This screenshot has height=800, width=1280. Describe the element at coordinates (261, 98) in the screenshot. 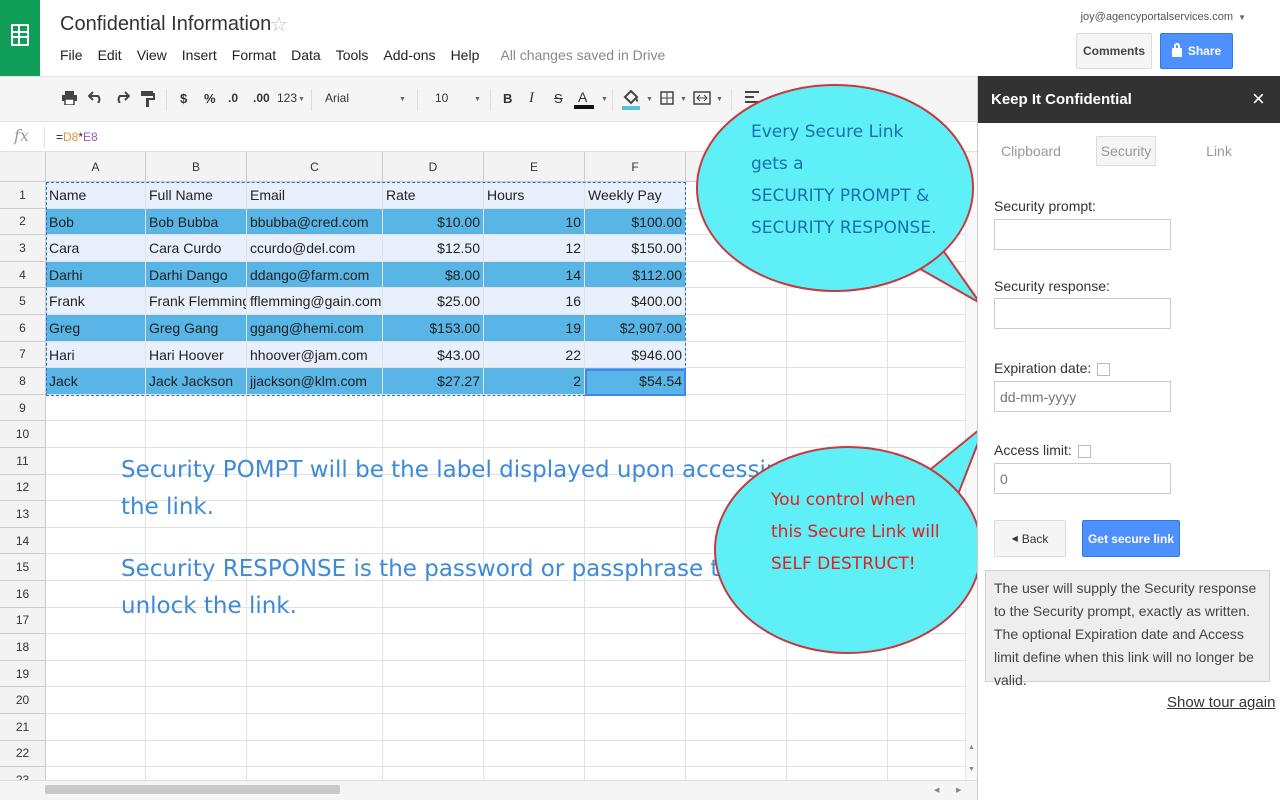

I see `increase-decimal-button: .00` at that location.